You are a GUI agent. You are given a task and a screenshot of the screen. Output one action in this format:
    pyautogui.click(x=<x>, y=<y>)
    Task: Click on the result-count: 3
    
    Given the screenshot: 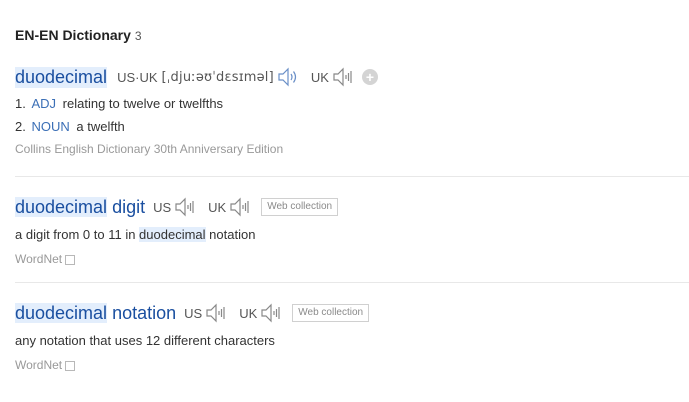 What is the action you would take?
    pyautogui.click(x=138, y=36)
    